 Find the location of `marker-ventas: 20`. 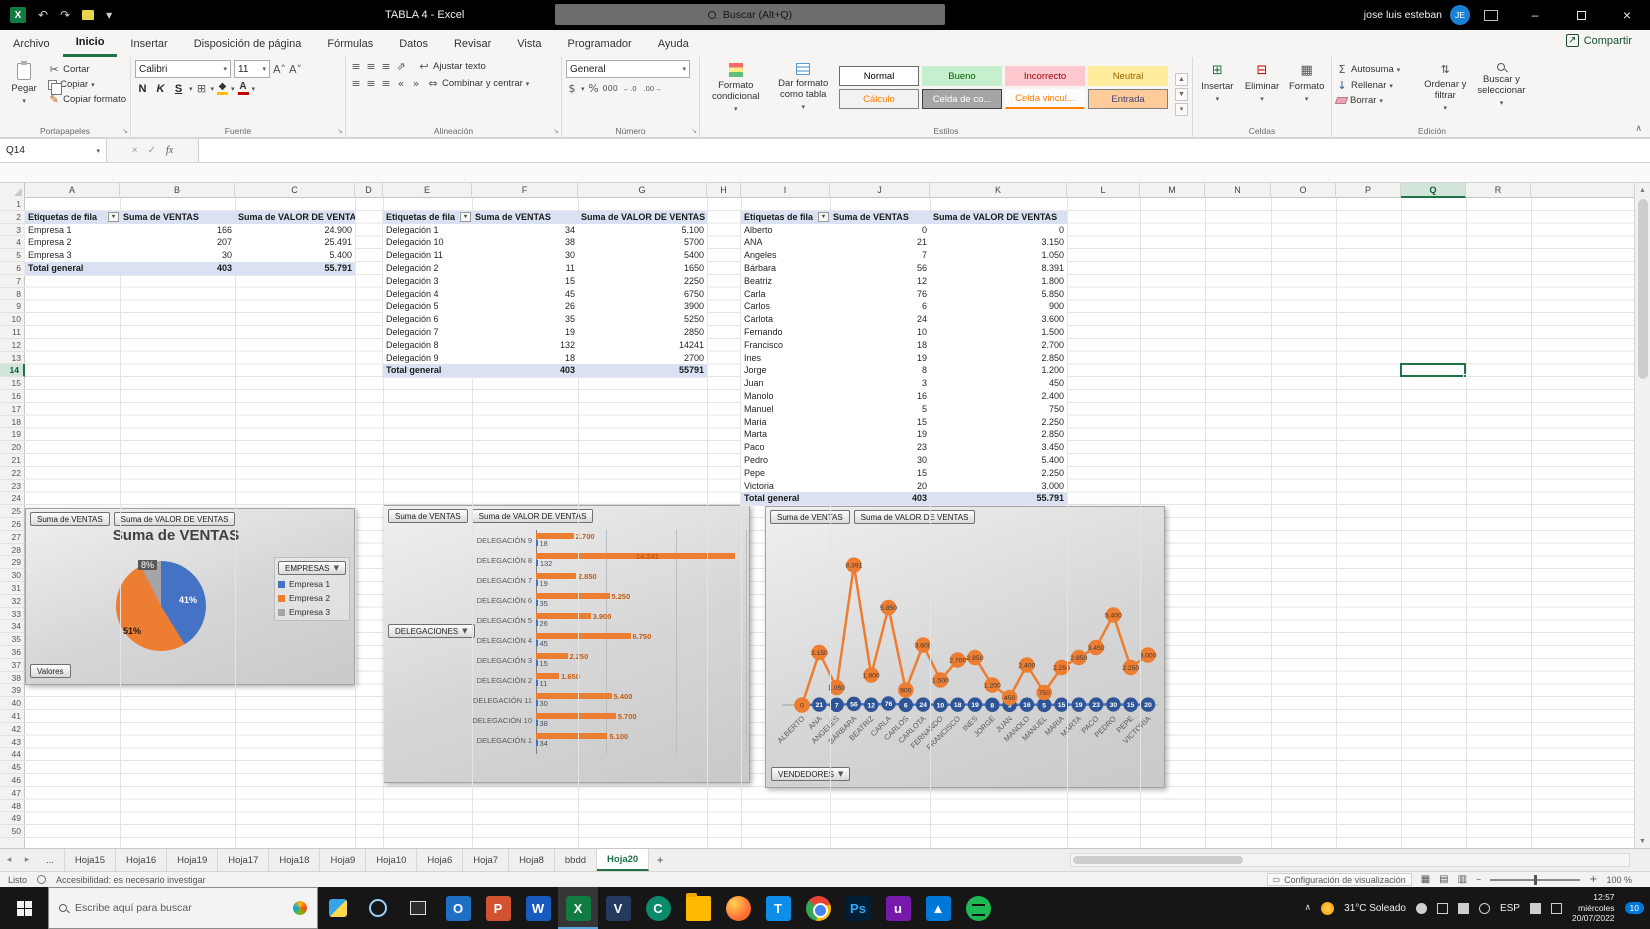

marker-ventas: 20 is located at coordinates (1148, 704).